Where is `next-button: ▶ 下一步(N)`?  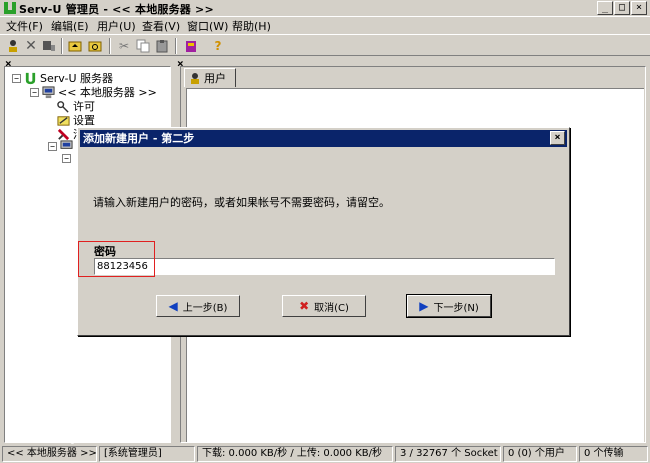
next-button: ▶ 下一步(N) is located at coordinates (449, 306).